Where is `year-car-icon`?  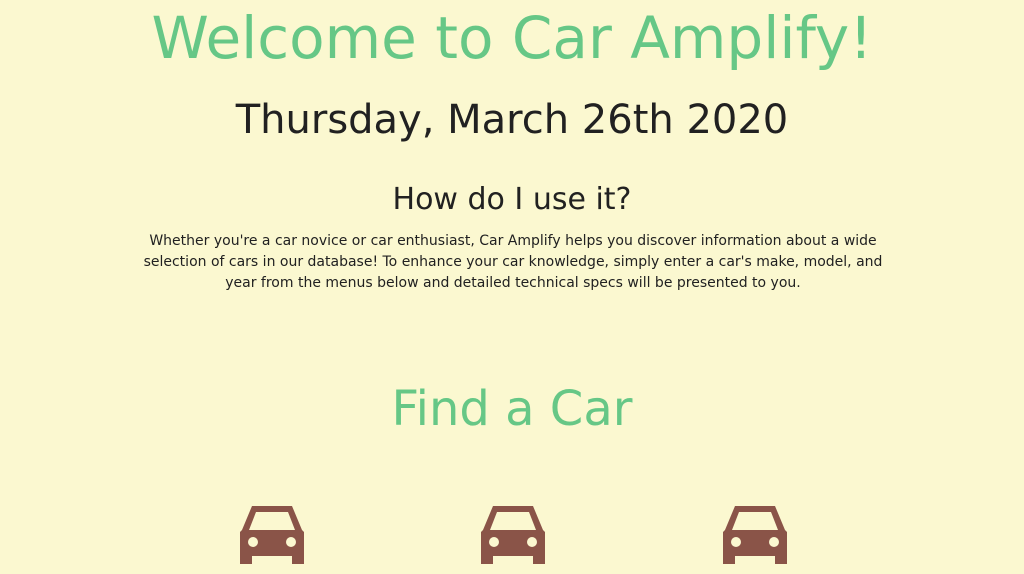
year-car-icon is located at coordinates (755, 535).